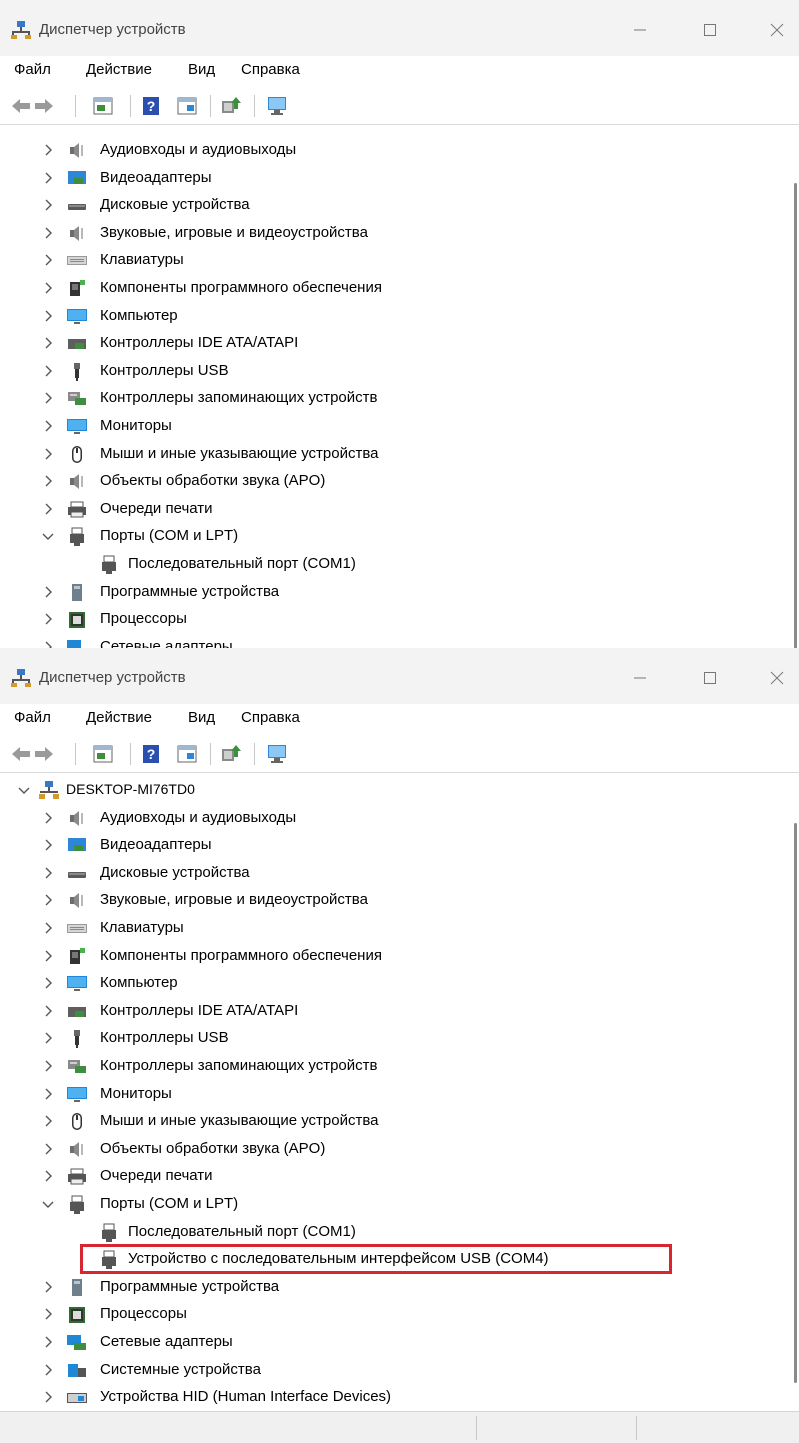 This screenshot has width=799, height=1443. I want to click on tree-item: Программные устройства, so click(395, 1287).